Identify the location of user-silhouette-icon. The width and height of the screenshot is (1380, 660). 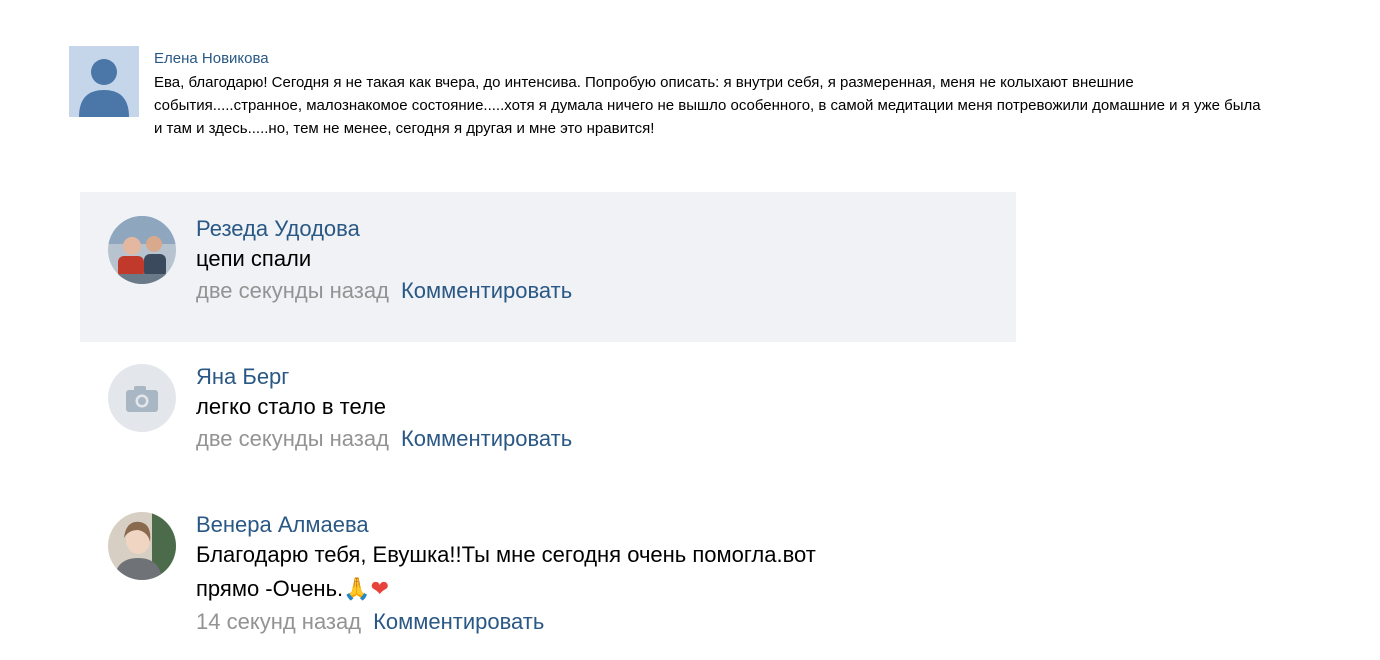
(104, 81).